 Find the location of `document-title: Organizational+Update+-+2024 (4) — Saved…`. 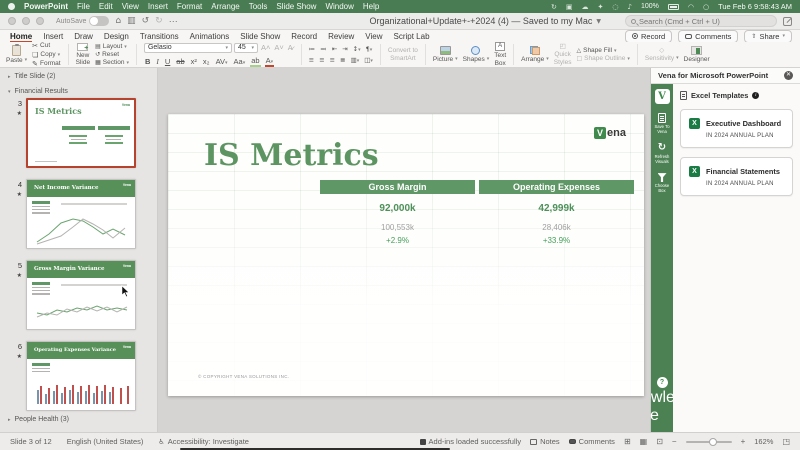

document-title: Organizational+Update+-+2024 (4) — Saved… is located at coordinates (481, 21).